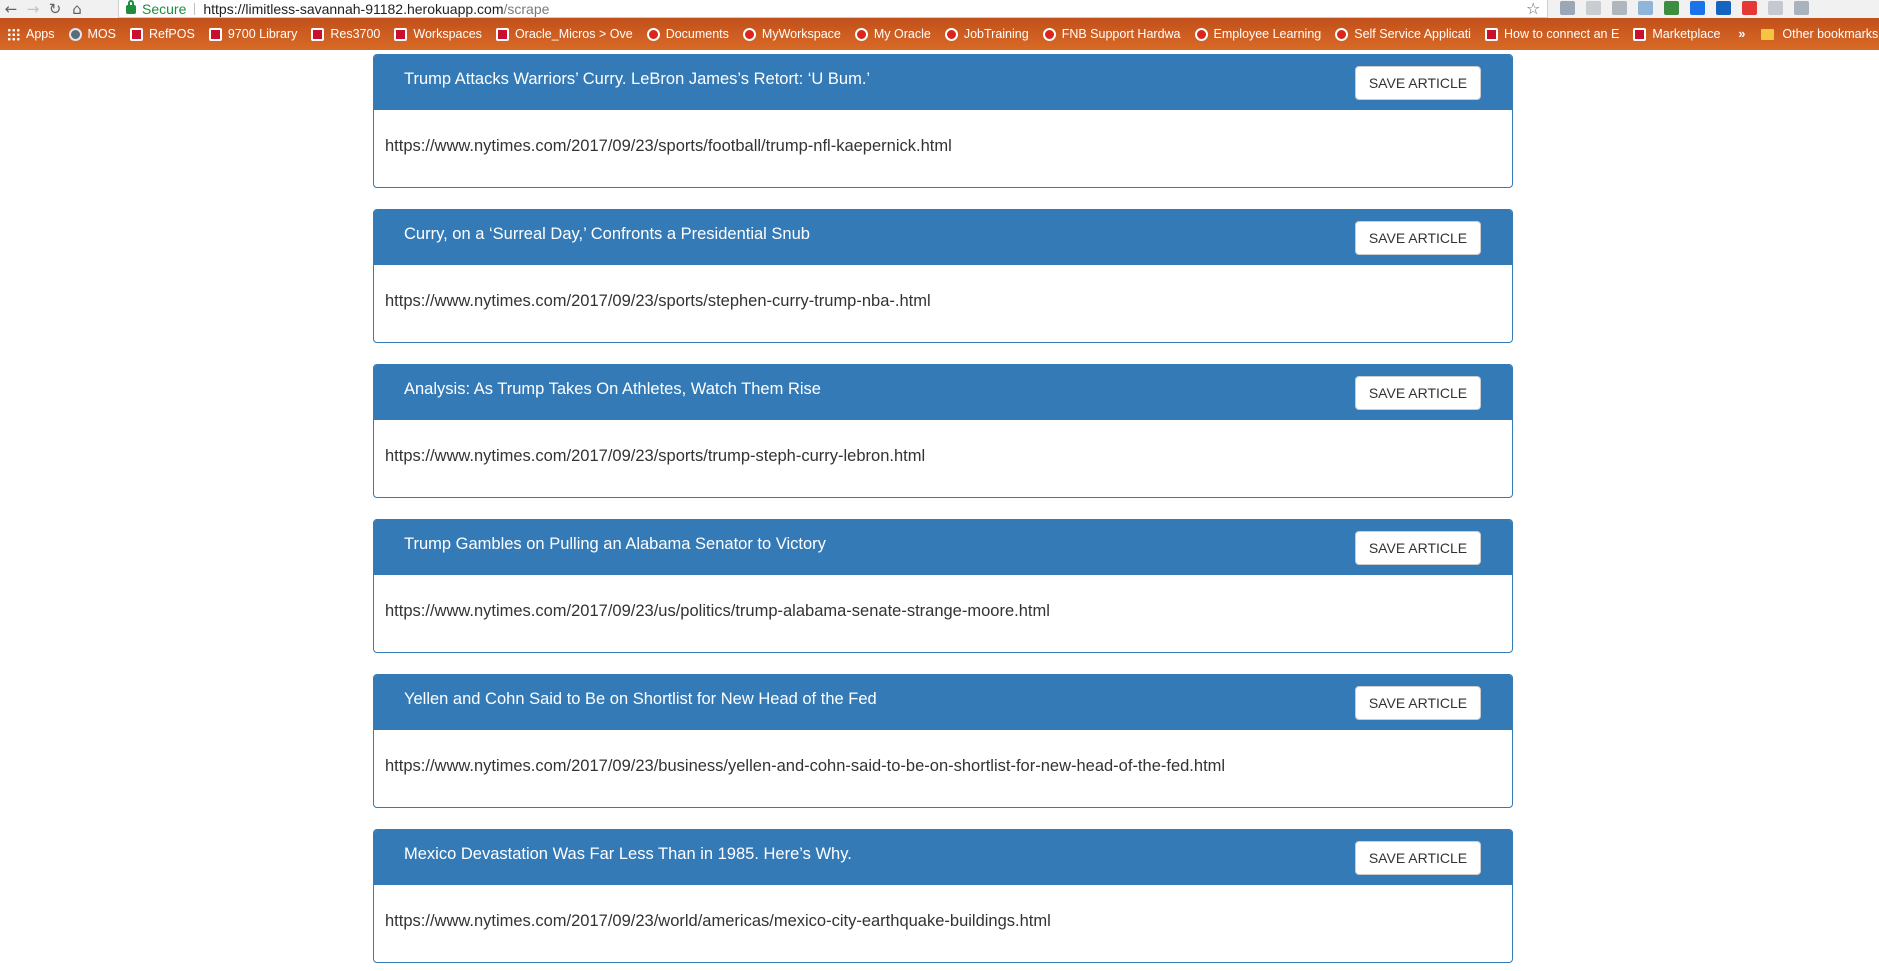 This screenshot has height=971, width=1879. I want to click on bookmark-label: FNB Support Hardwa, so click(1121, 34).